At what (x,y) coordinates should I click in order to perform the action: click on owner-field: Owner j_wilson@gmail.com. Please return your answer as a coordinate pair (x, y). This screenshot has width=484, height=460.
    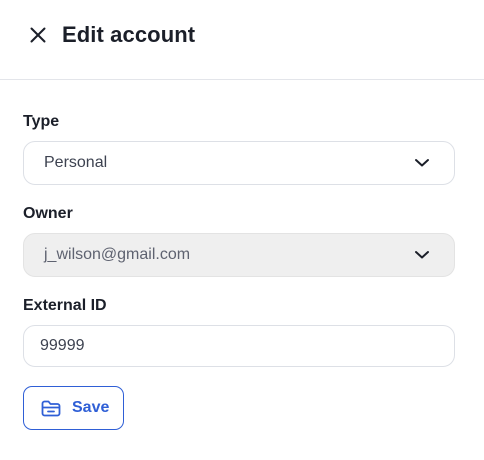
    Looking at the image, I should click on (239, 241).